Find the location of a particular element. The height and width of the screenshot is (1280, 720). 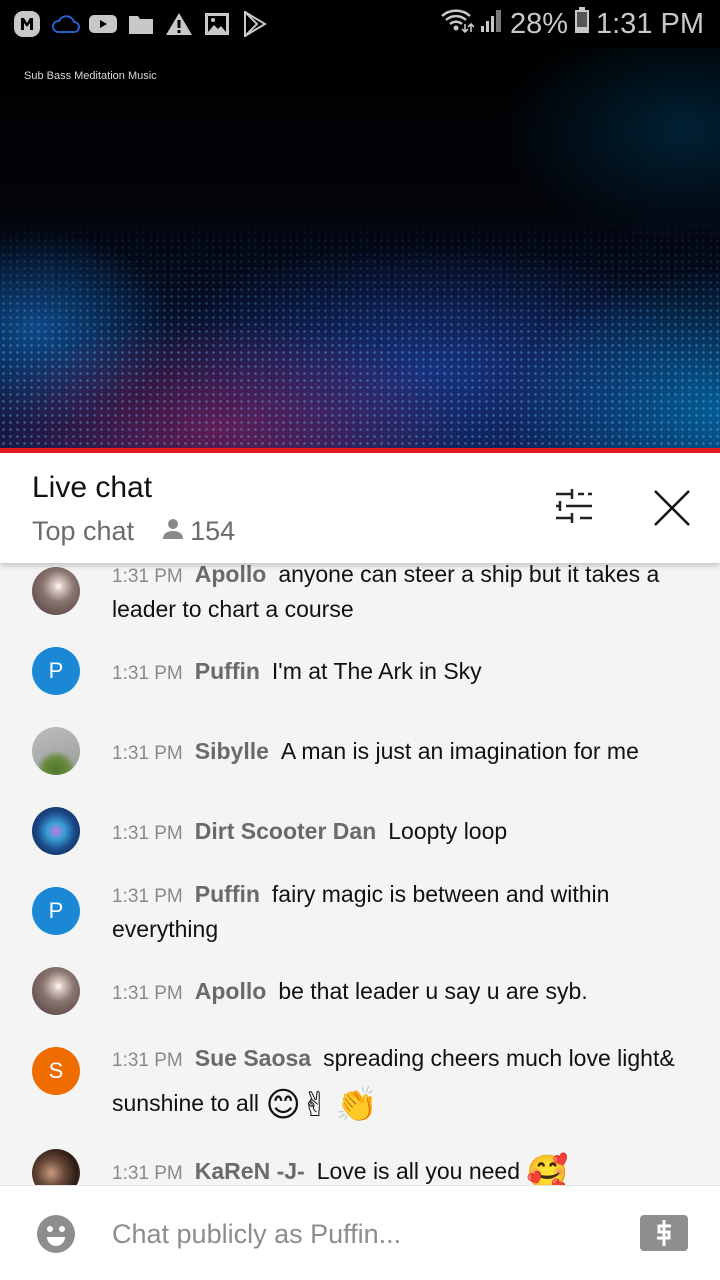

chat-mode-selector: Top chat 154 is located at coordinates (133, 531).